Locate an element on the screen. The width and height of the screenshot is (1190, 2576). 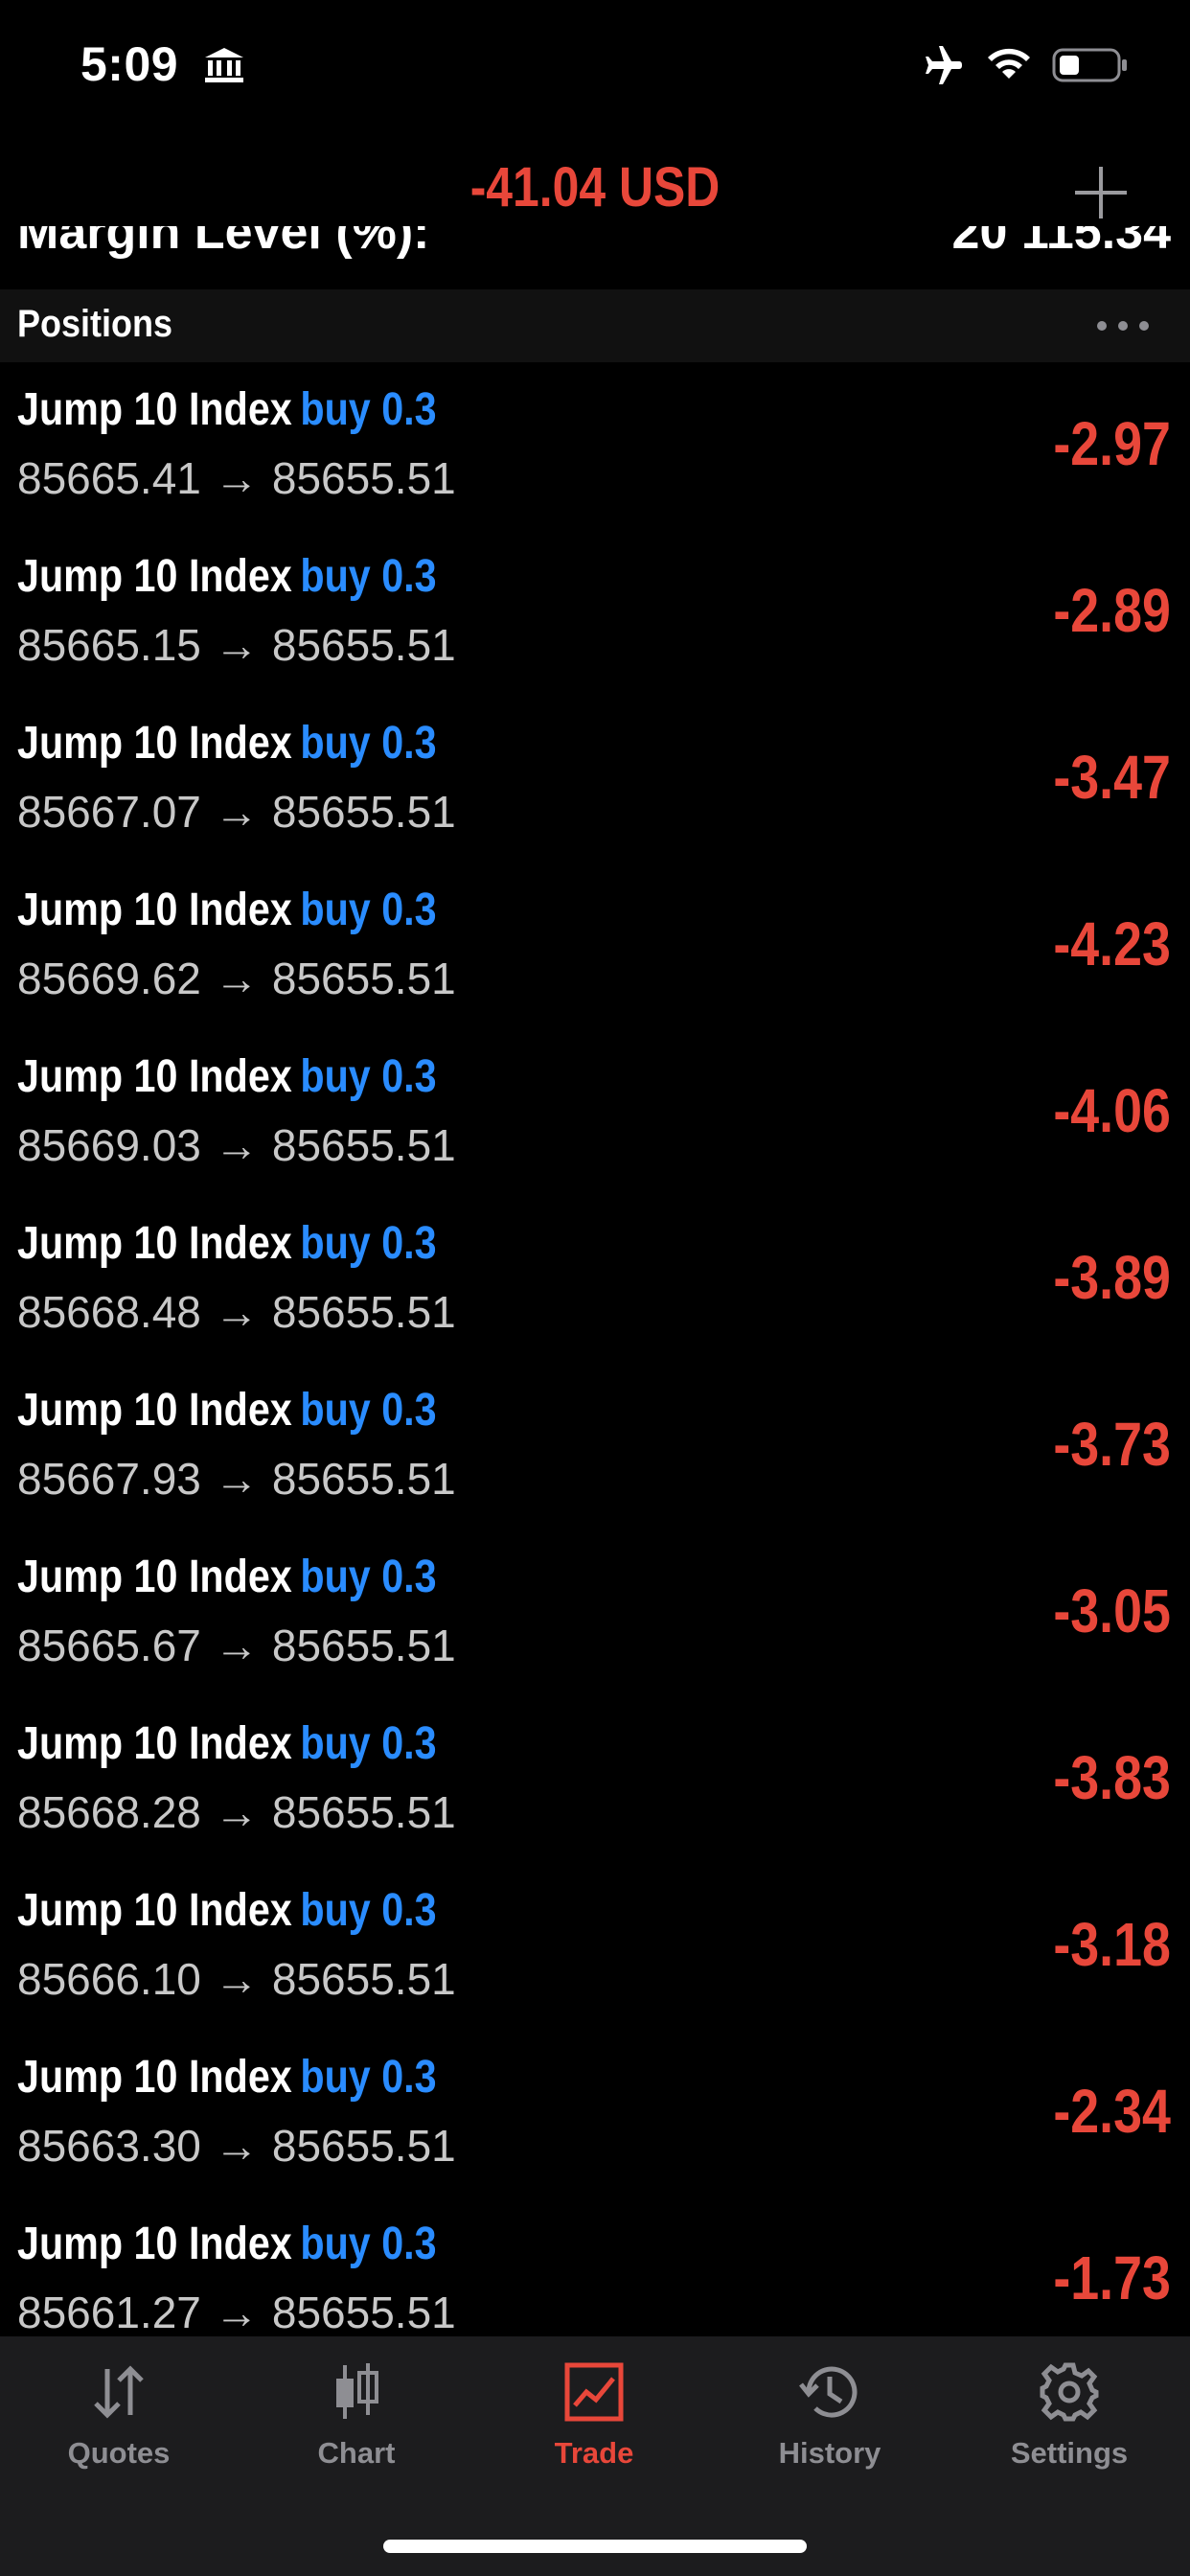
wifi-icon is located at coordinates (1009, 63).